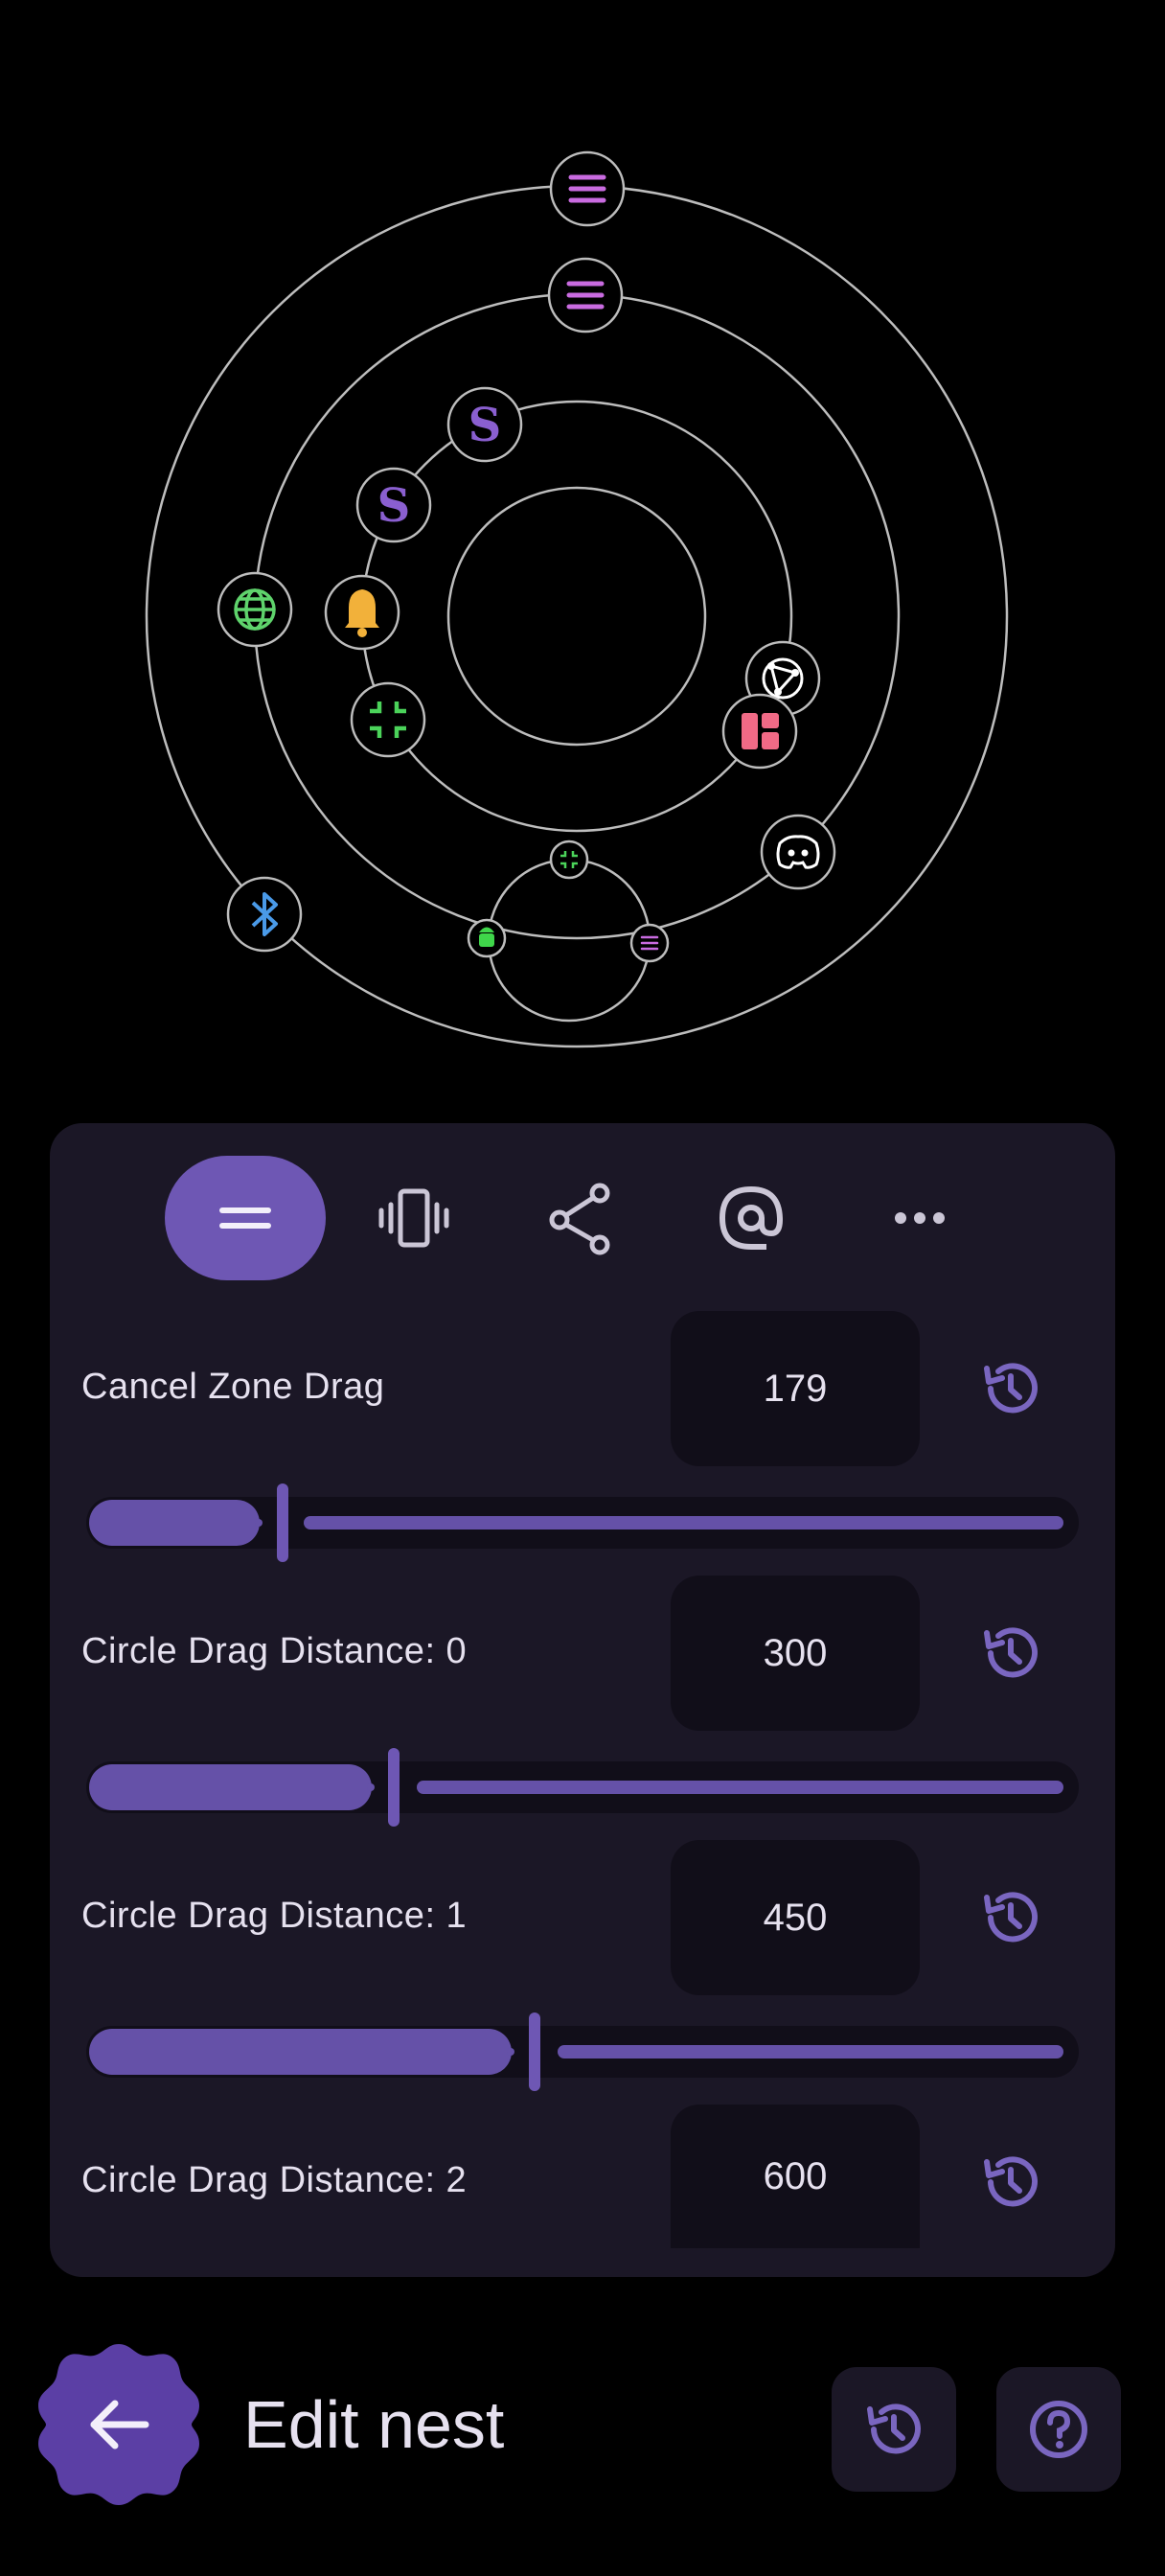 This screenshot has width=1165, height=2576. I want to click on tab-share, so click(582, 1218).